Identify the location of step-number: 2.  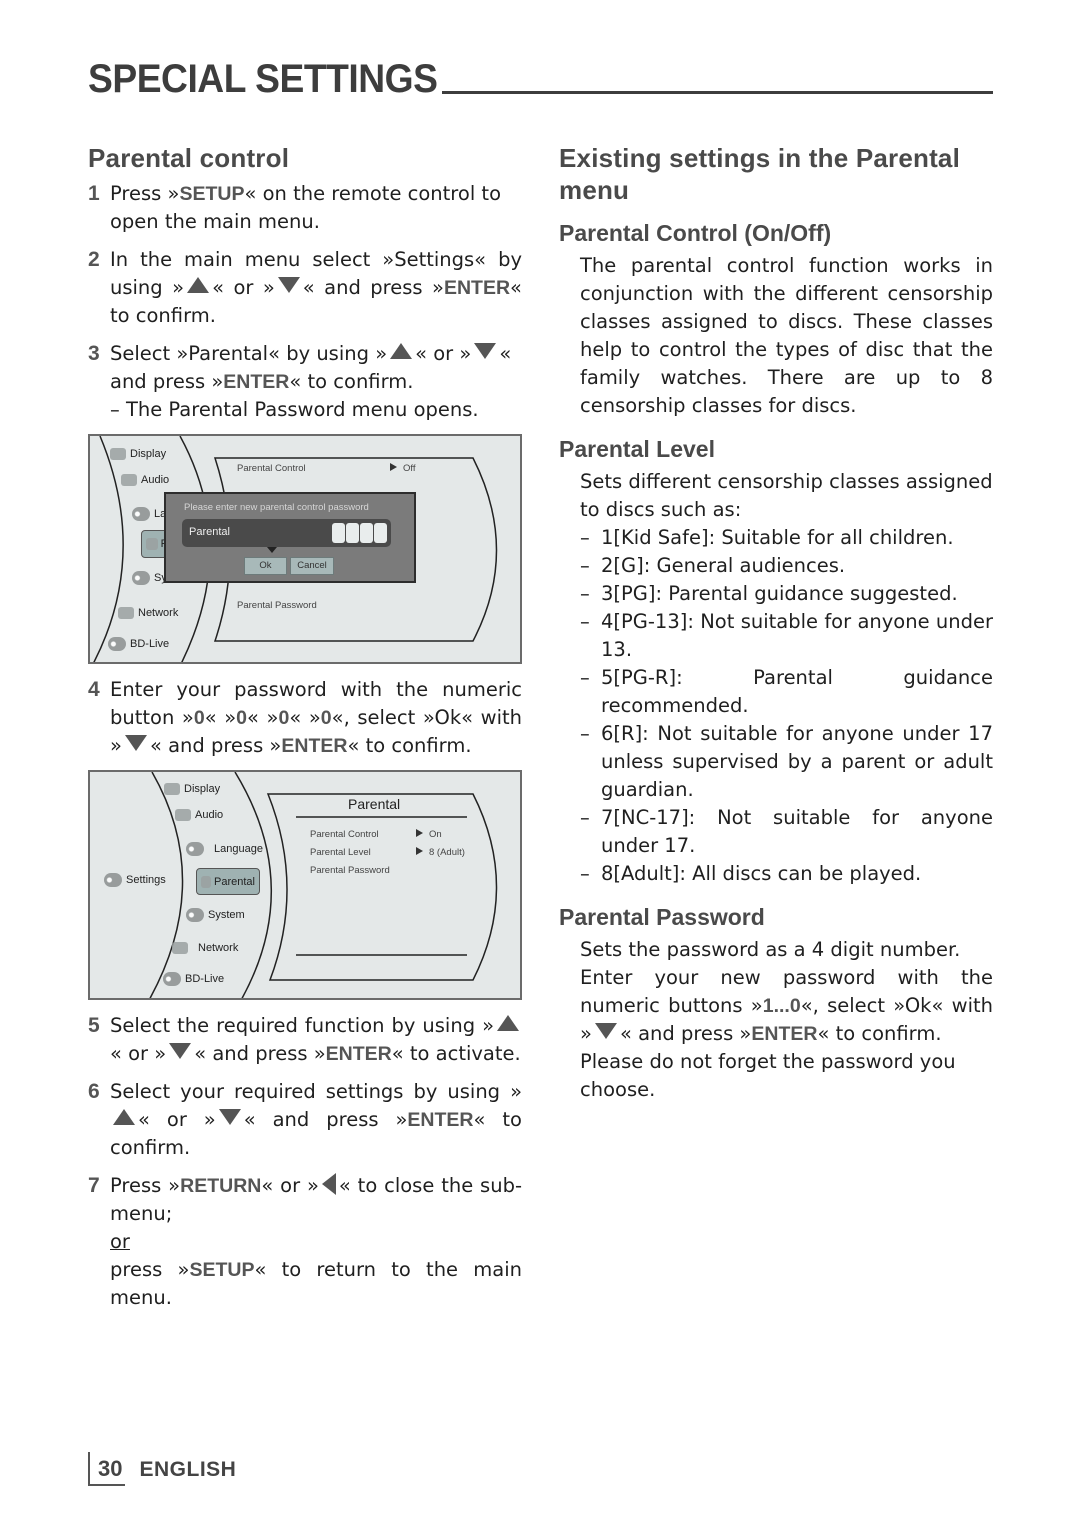
(94, 259).